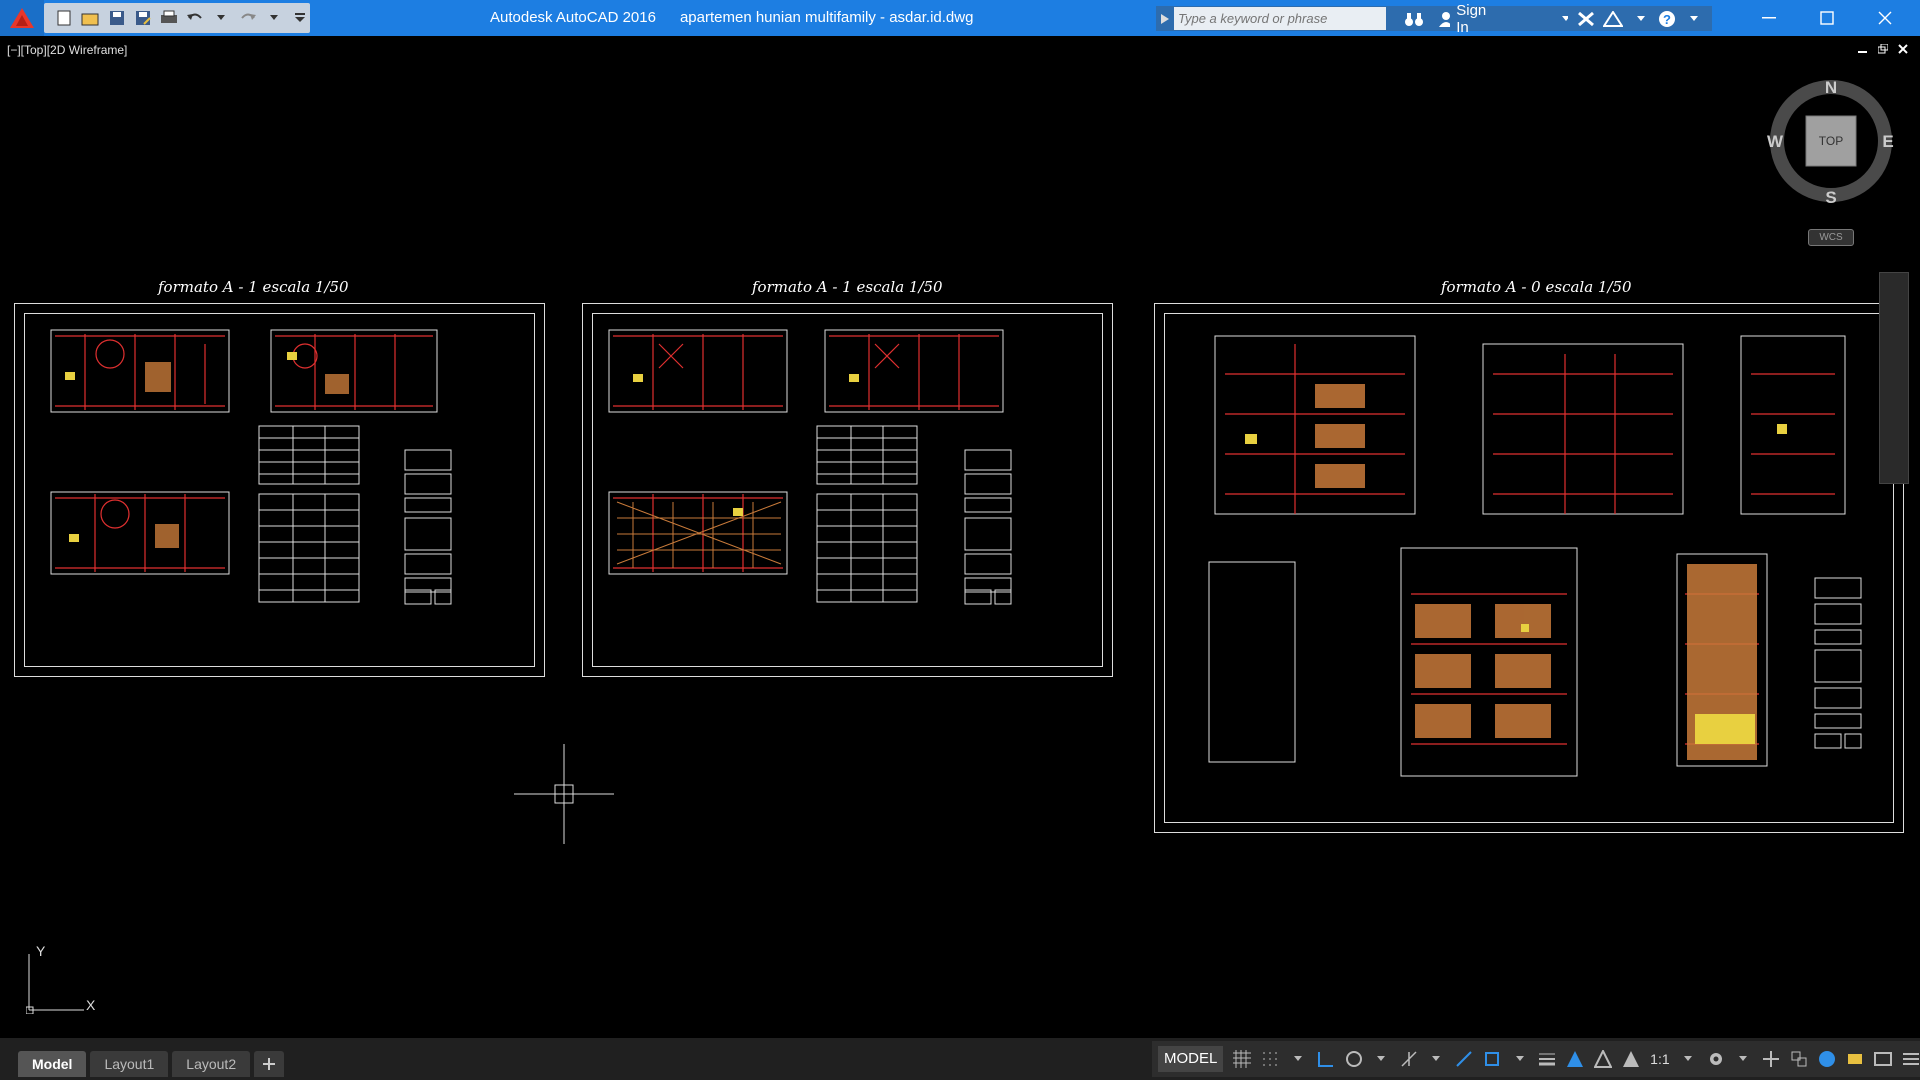  I want to click on redo-icon, so click(247, 18).